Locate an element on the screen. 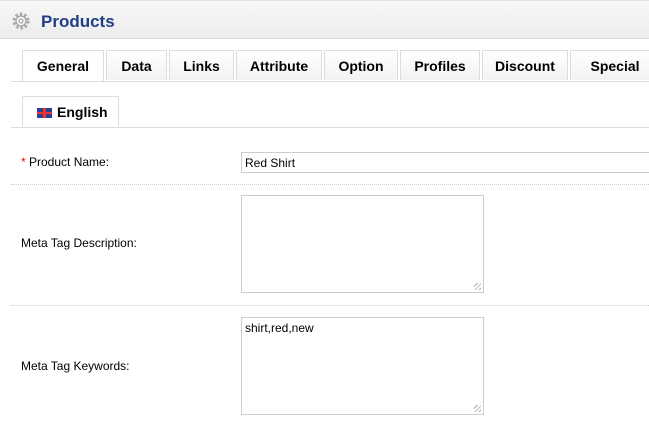 This screenshot has width=649, height=426. uk-flag-icon is located at coordinates (44, 113).